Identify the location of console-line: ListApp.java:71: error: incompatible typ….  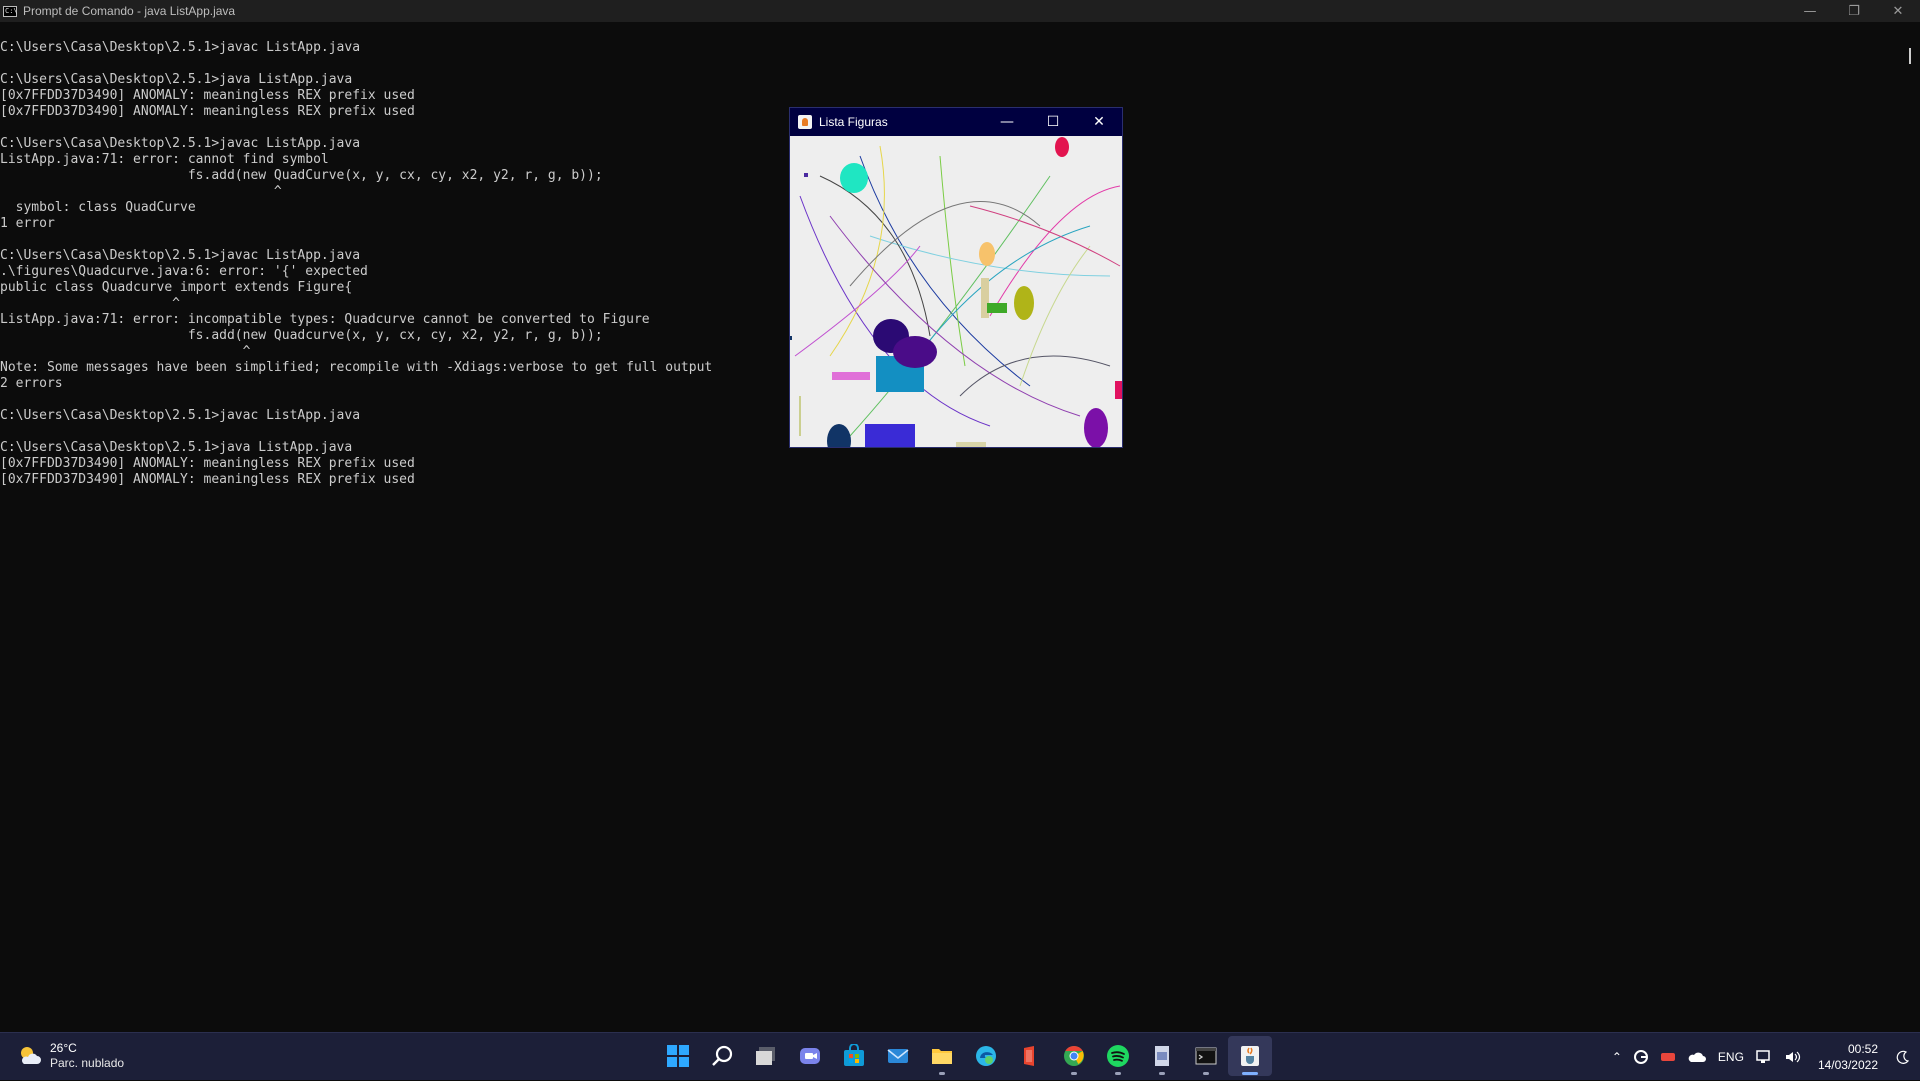
(325, 319).